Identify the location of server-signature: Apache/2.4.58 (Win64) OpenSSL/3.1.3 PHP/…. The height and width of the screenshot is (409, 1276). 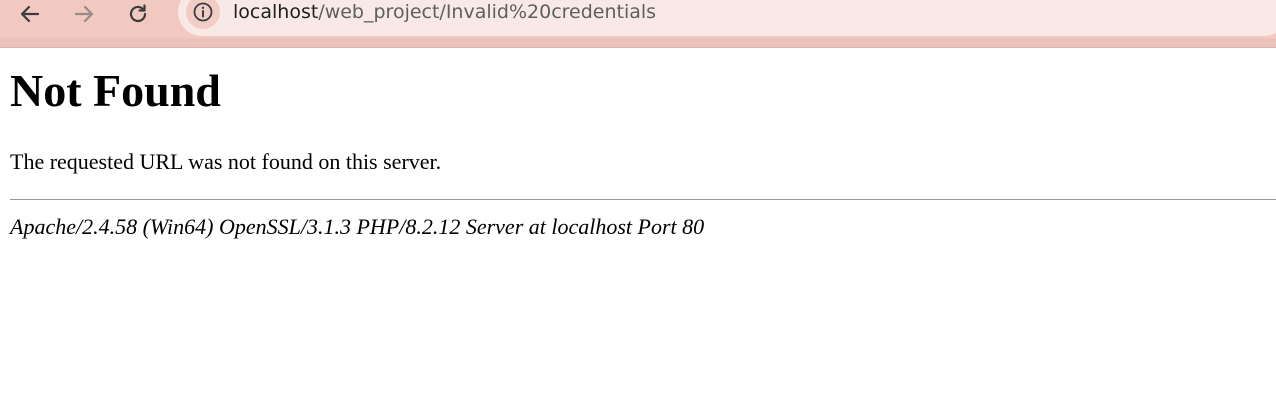
(357, 226).